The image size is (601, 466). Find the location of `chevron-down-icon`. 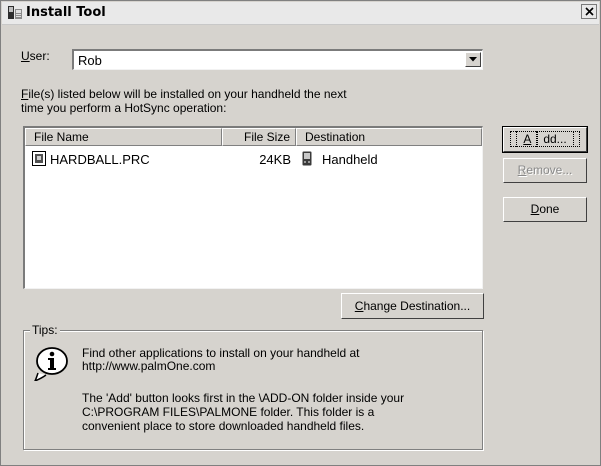

chevron-down-icon is located at coordinates (473, 59).